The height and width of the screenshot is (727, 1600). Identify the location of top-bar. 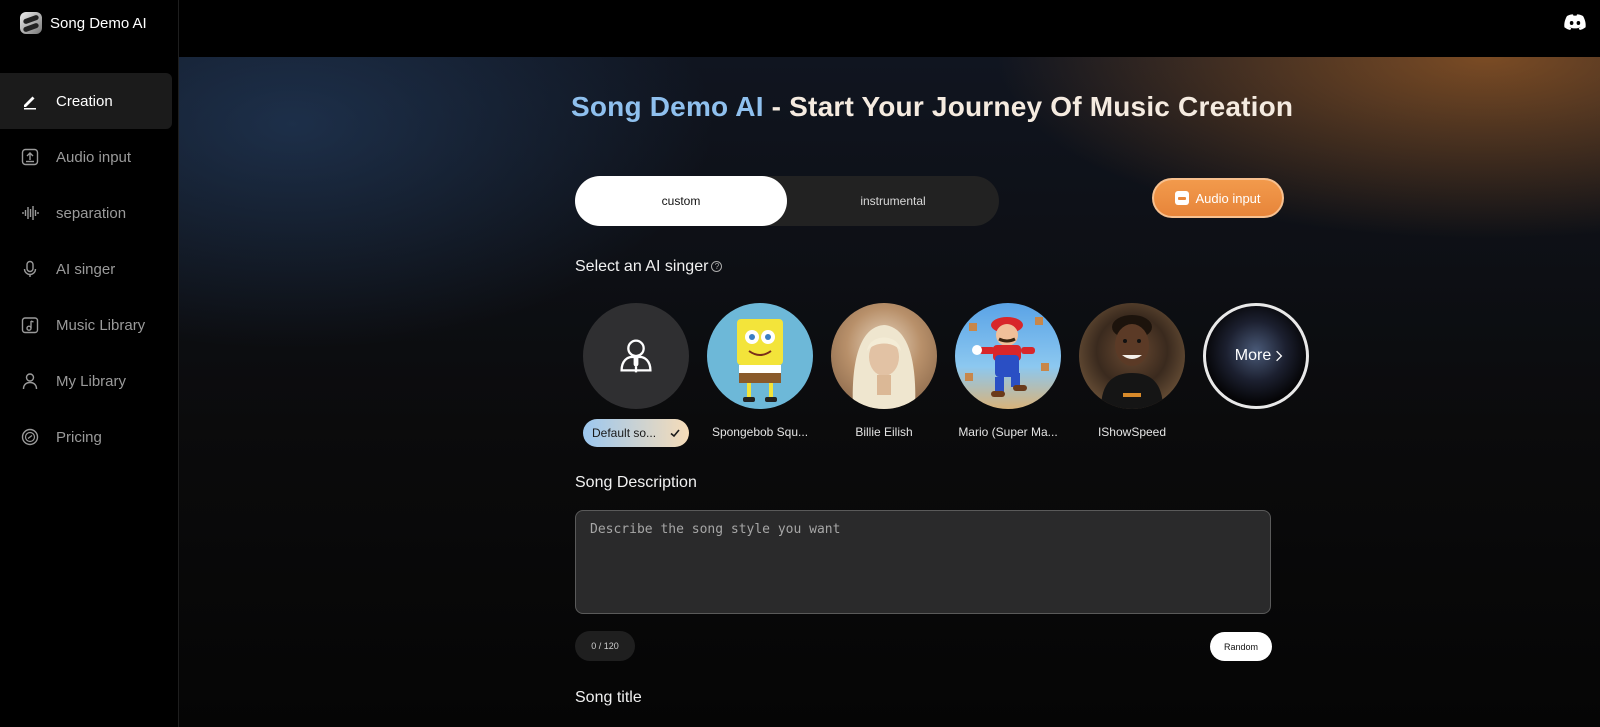
(889, 28).